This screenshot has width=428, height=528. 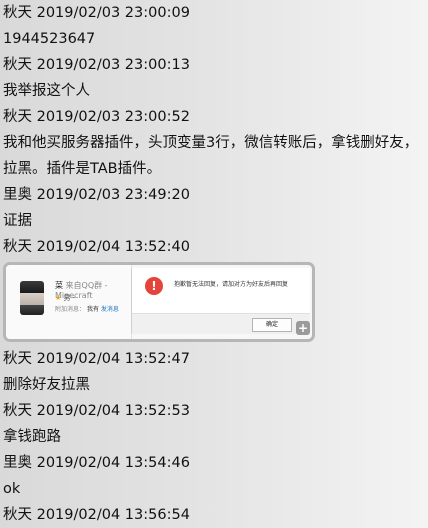 What do you see at coordinates (96, 13) in the screenshot?
I see `message-header: 秋天 2019/02/03 23:00:09` at bounding box center [96, 13].